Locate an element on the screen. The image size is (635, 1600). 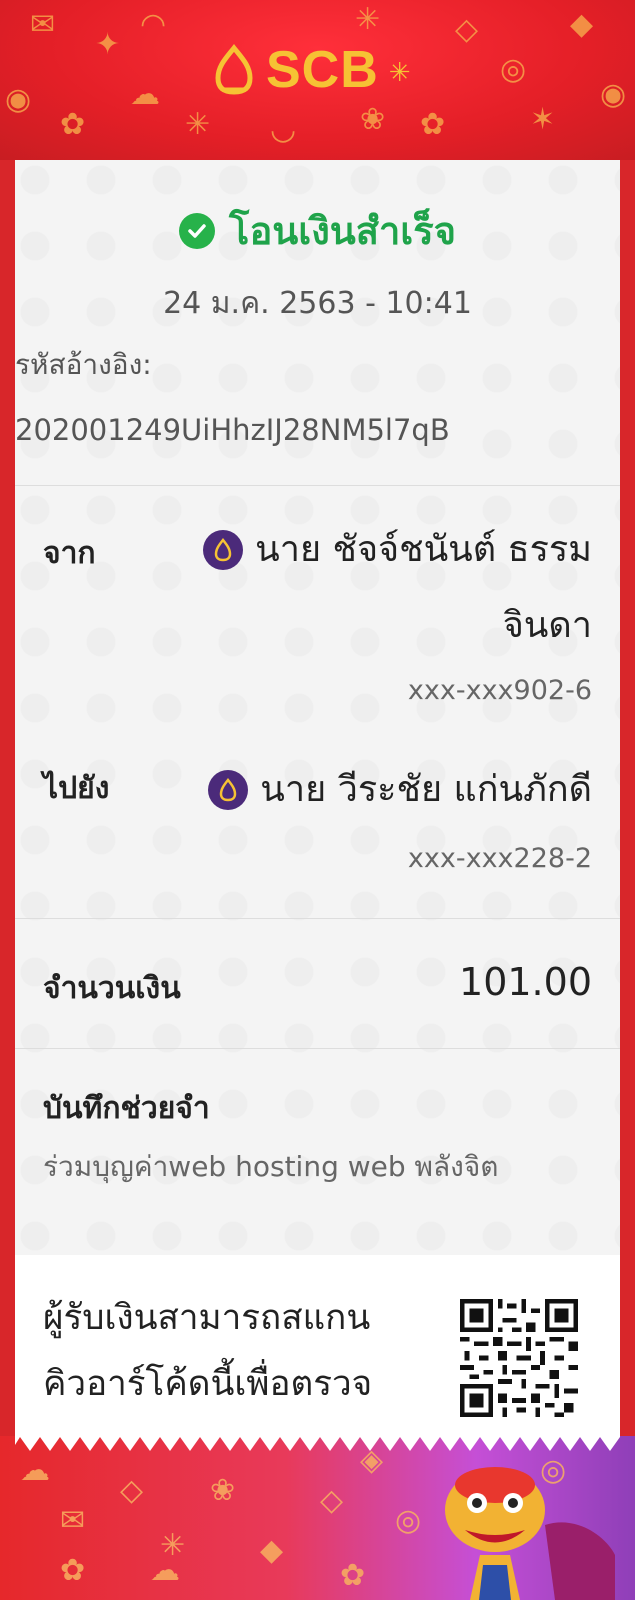
check-circle-icon is located at coordinates (197, 230).